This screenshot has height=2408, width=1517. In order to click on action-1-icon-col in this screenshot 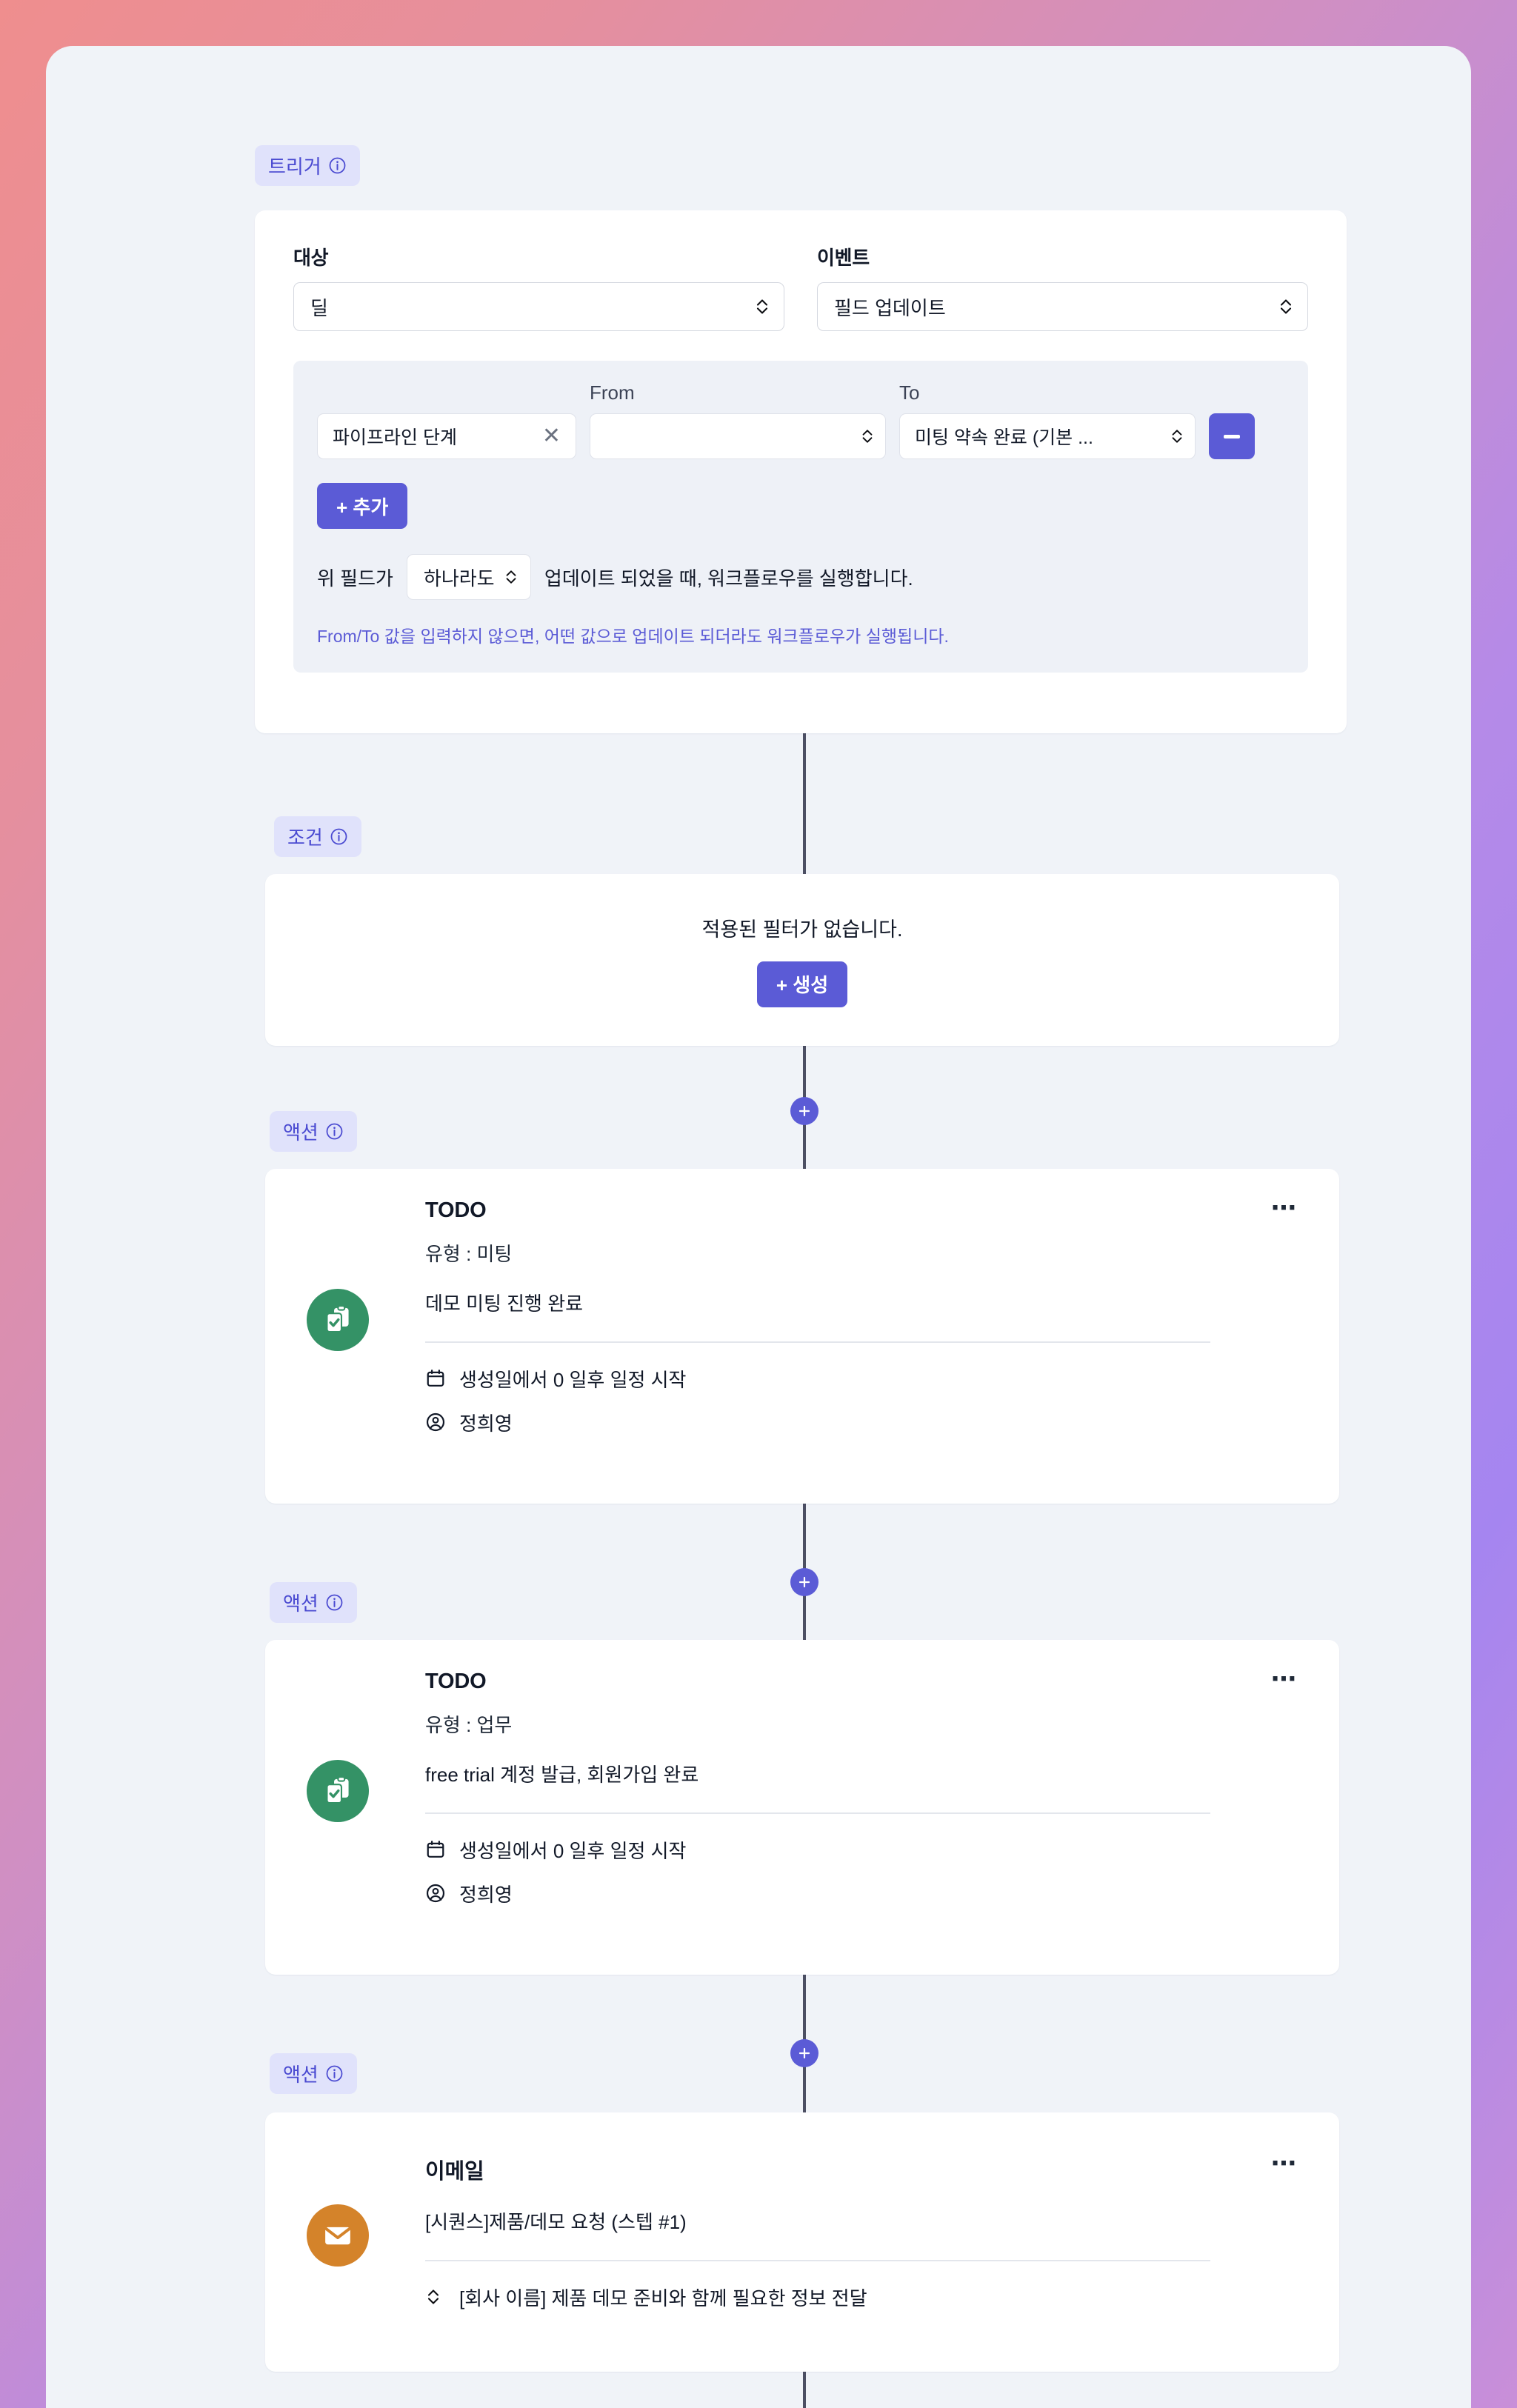, I will do `click(366, 1317)`.